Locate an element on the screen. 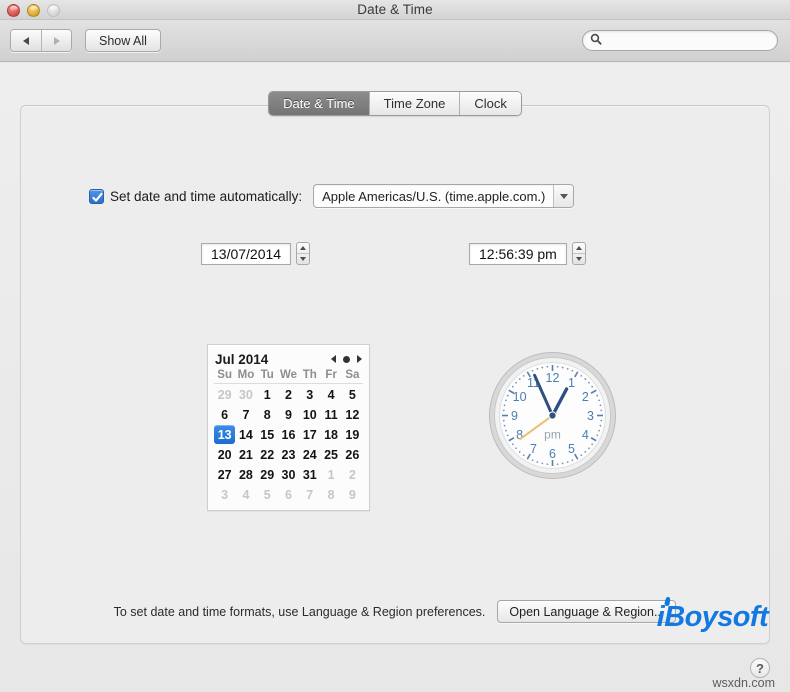  minimize-button is located at coordinates (33, 10).